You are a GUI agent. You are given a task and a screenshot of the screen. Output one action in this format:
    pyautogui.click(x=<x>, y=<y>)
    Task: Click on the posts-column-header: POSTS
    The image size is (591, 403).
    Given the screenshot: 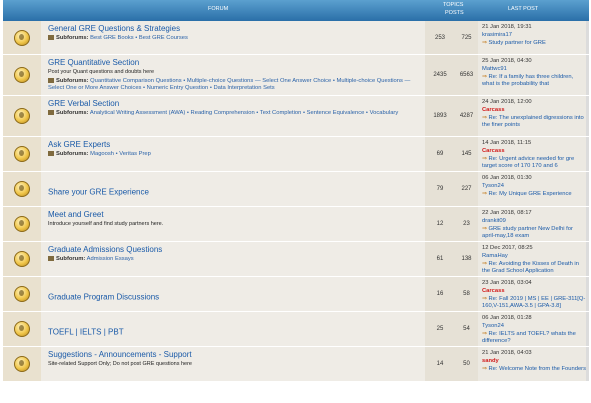 What is the action you would take?
    pyautogui.click(x=454, y=13)
    